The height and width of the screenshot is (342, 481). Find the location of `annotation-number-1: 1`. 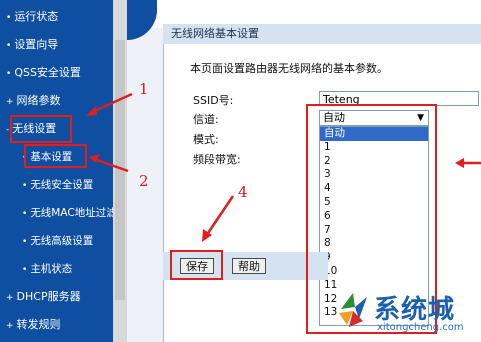

annotation-number-1: 1 is located at coordinates (144, 89).